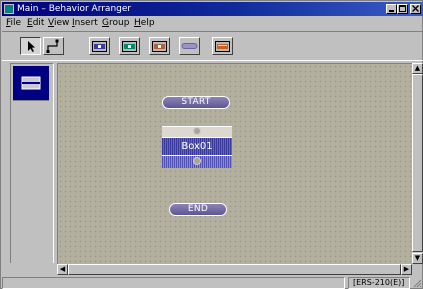 This screenshot has width=423, height=289. I want to click on connect-line-icon, so click(52, 46).